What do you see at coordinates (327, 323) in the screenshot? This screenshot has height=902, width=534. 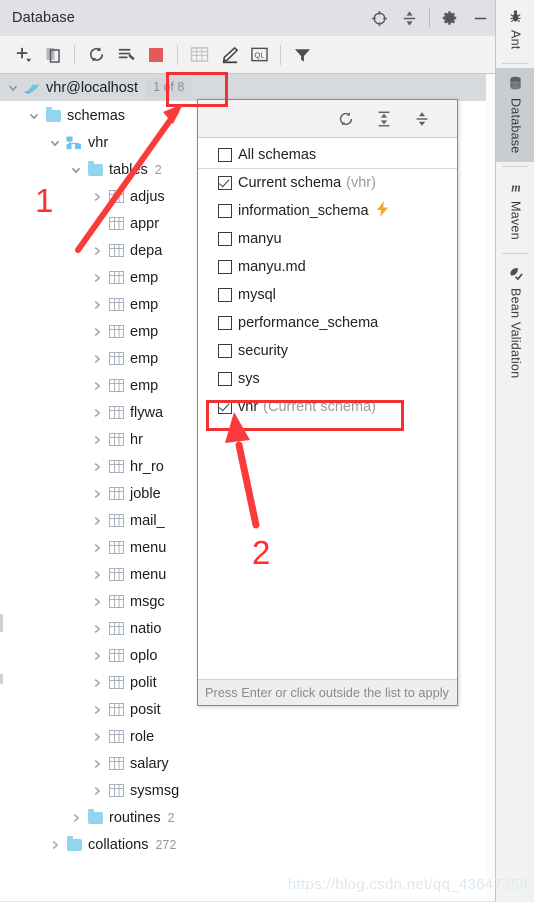 I see `schema-list-item: performance_schema` at bounding box center [327, 323].